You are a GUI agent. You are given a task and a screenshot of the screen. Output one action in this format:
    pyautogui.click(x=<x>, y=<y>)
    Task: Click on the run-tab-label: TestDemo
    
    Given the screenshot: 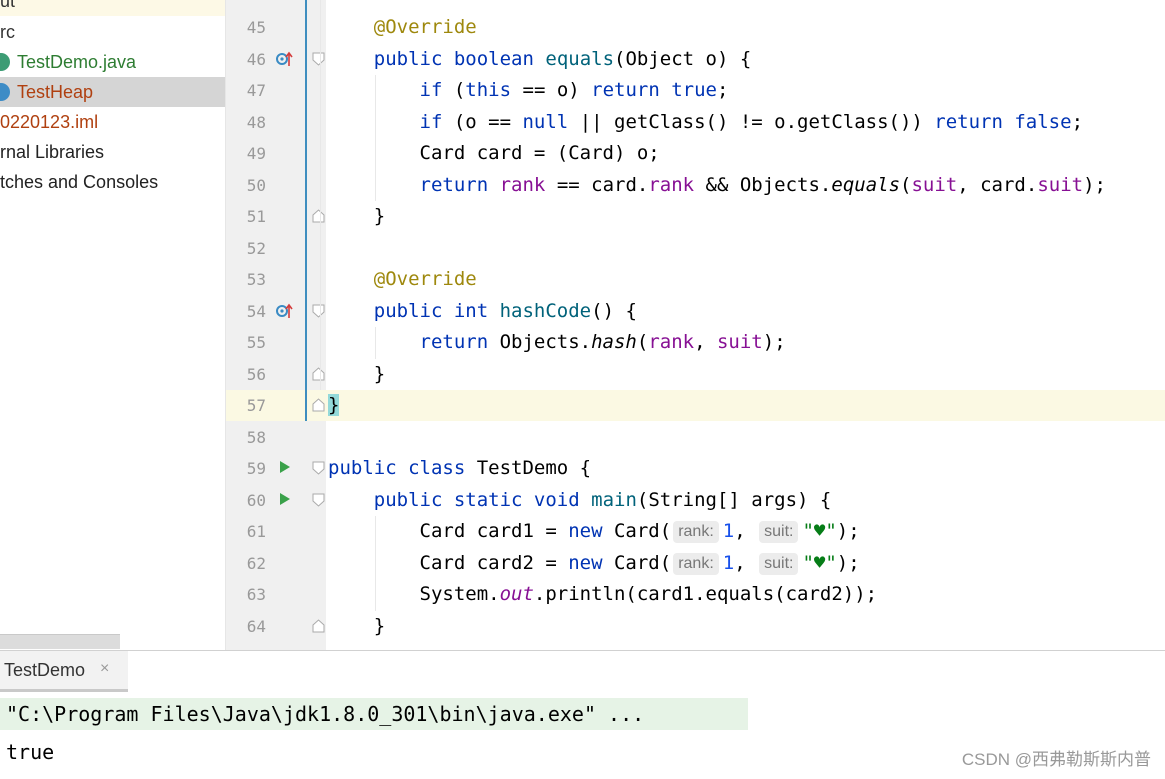 What is the action you would take?
    pyautogui.click(x=45, y=670)
    